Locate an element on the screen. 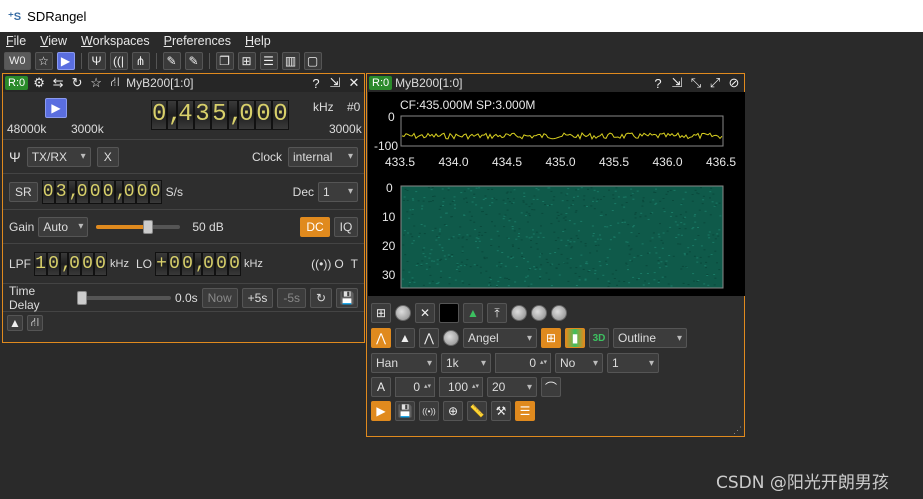  o-toggle: O is located at coordinates (338, 264).